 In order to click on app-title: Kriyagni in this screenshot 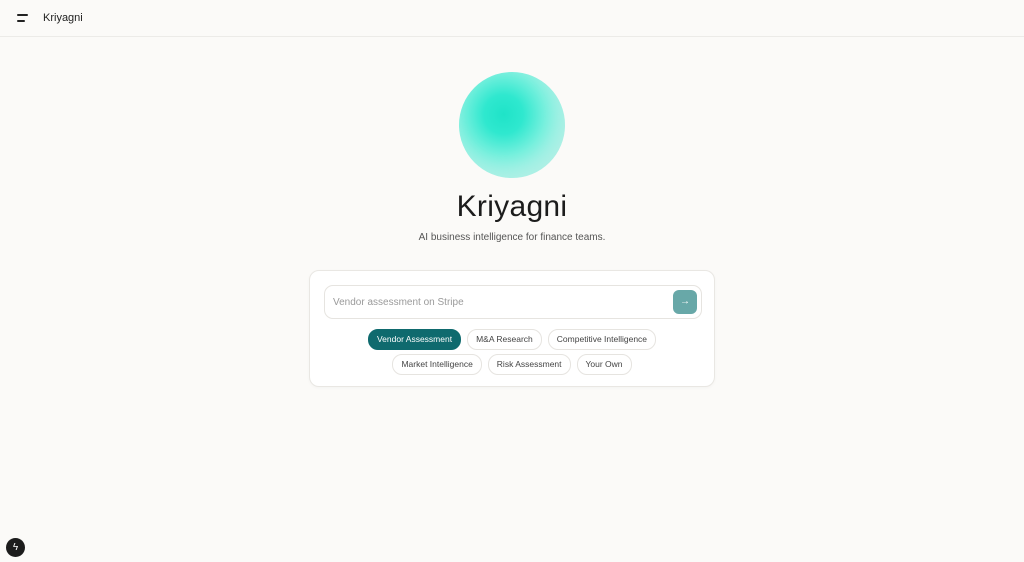, I will do `click(63, 18)`.